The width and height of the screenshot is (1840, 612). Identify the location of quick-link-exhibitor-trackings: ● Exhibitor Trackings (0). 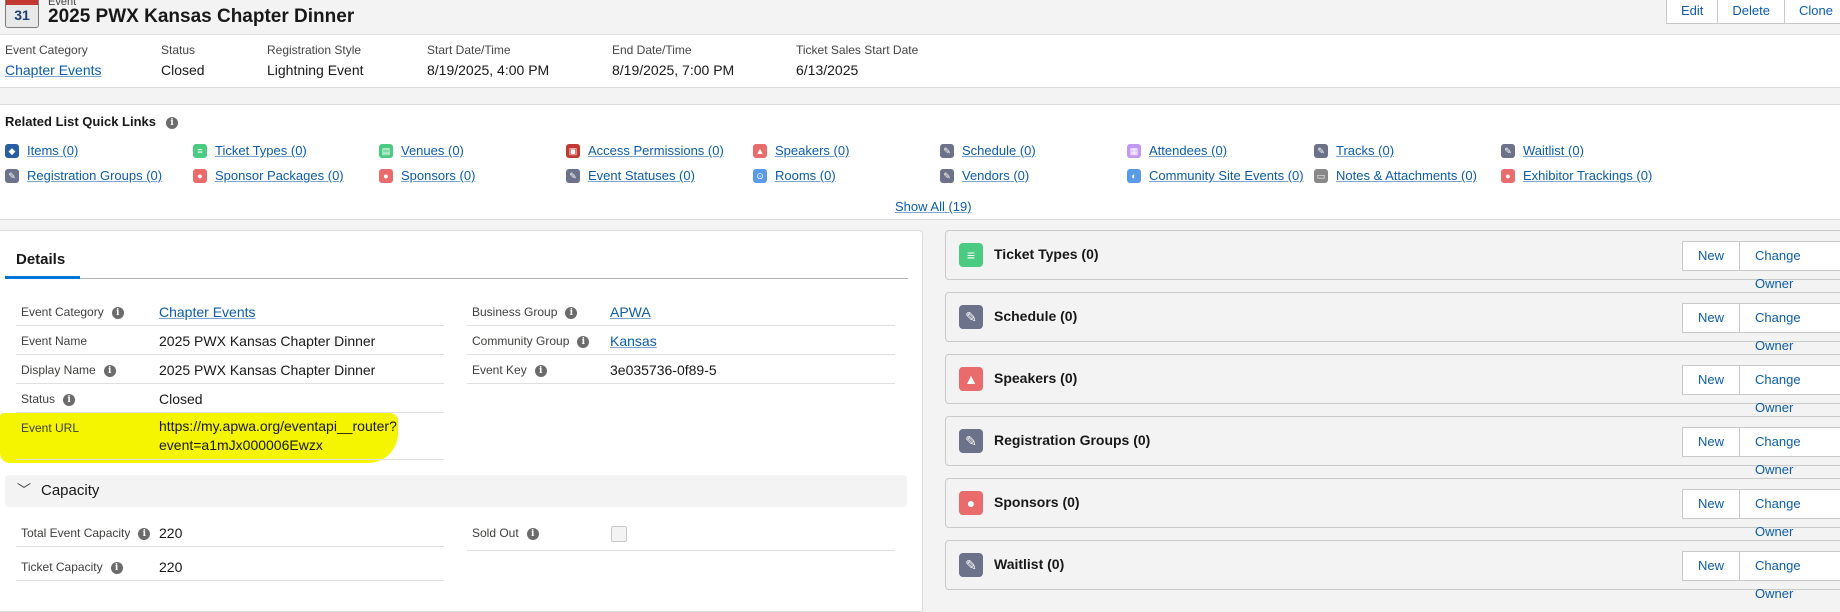
(1576, 175).